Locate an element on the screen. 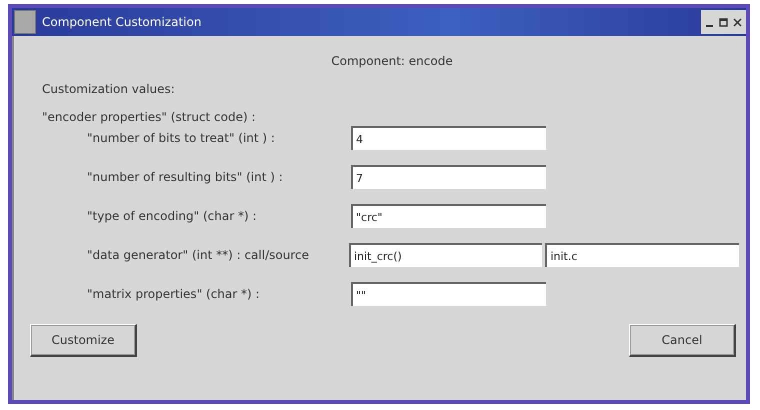 The width and height of the screenshot is (760, 410). field-label: "number of bits to treat" (int ) : is located at coordinates (181, 138).